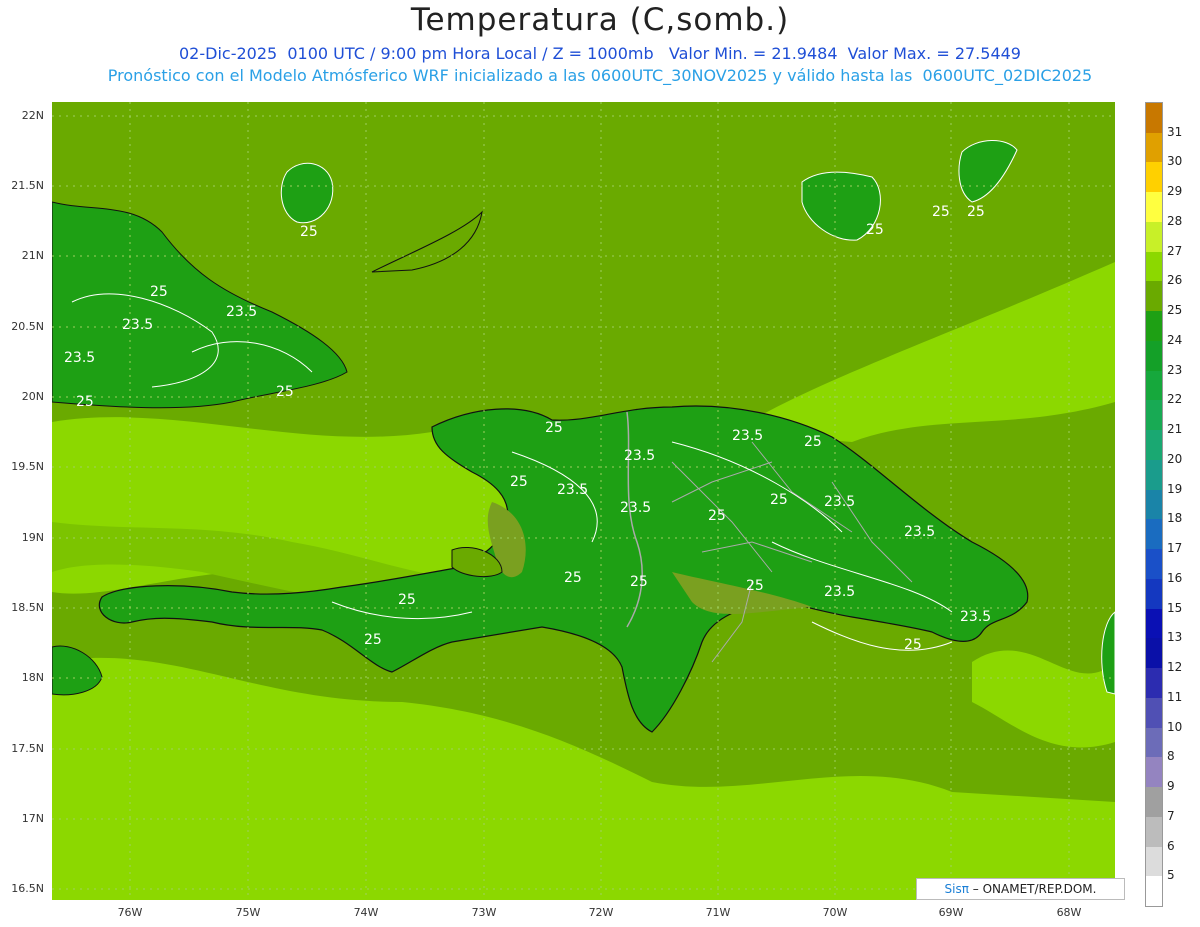  I want to click on lat-label: 18.5N, so click(27, 607).